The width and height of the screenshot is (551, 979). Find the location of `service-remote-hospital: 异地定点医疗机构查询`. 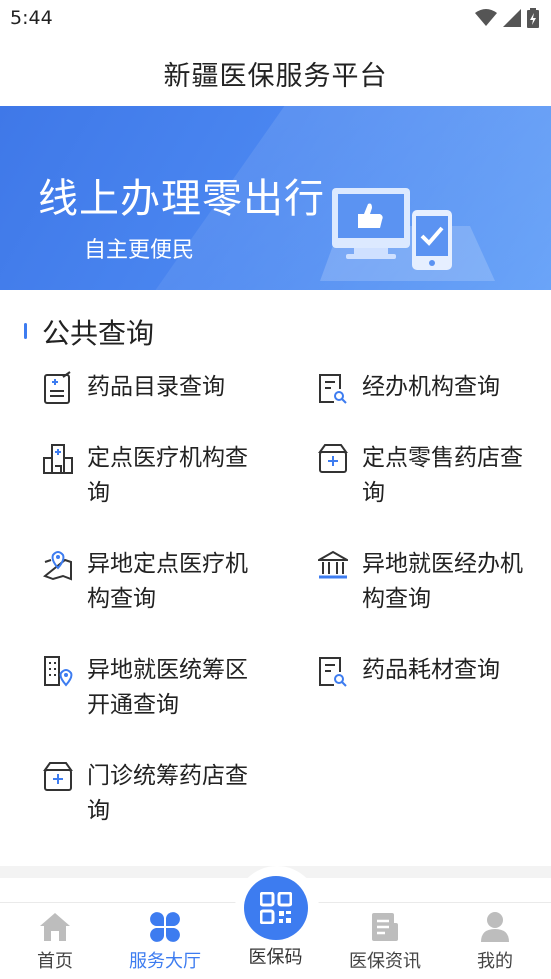

service-remote-hospital: 异地定点医疗机构查询 is located at coordinates (150, 582).